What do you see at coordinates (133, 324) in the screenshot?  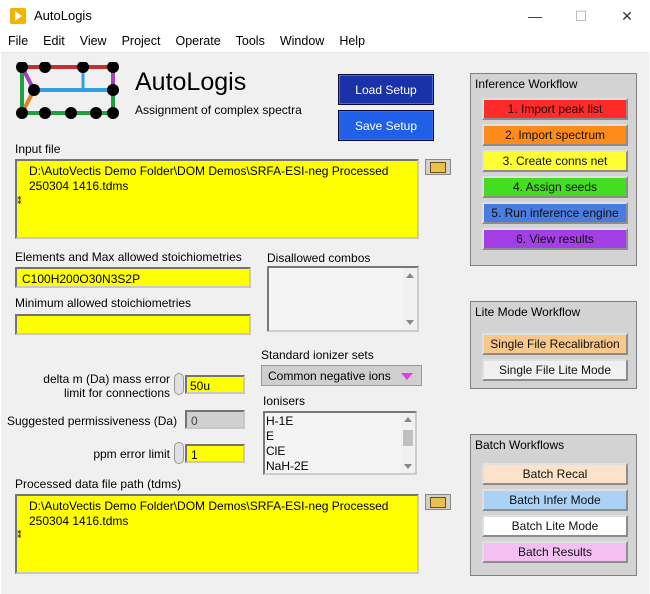 I see `min-stoich-field` at bounding box center [133, 324].